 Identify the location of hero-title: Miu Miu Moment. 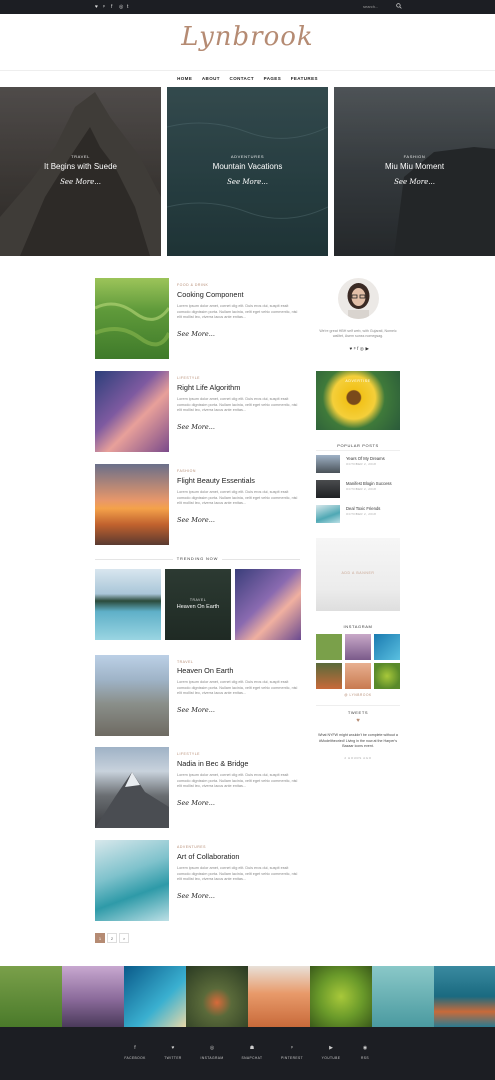
(414, 166).